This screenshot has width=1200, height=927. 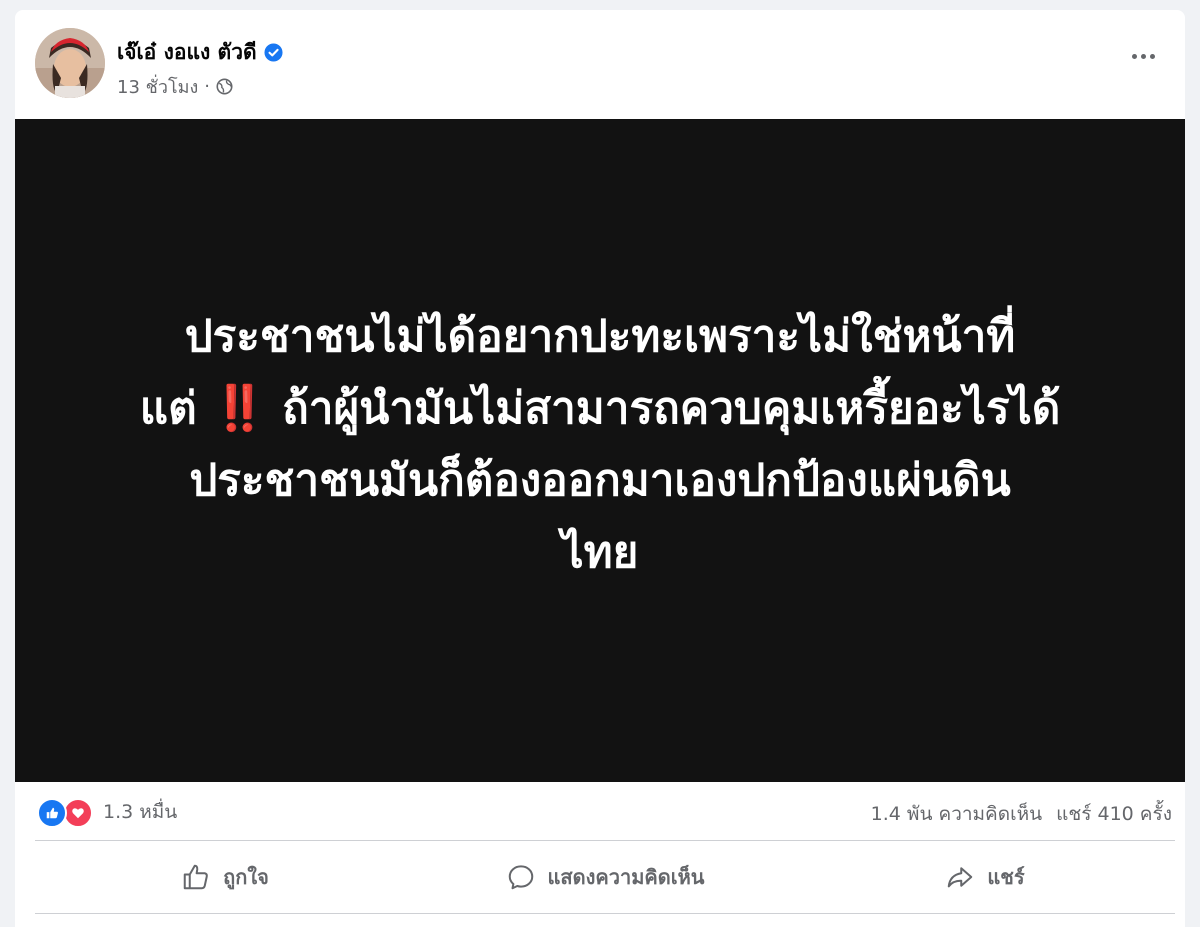 I want to click on reaction-count: 1.3 หมื่น, so click(x=140, y=812).